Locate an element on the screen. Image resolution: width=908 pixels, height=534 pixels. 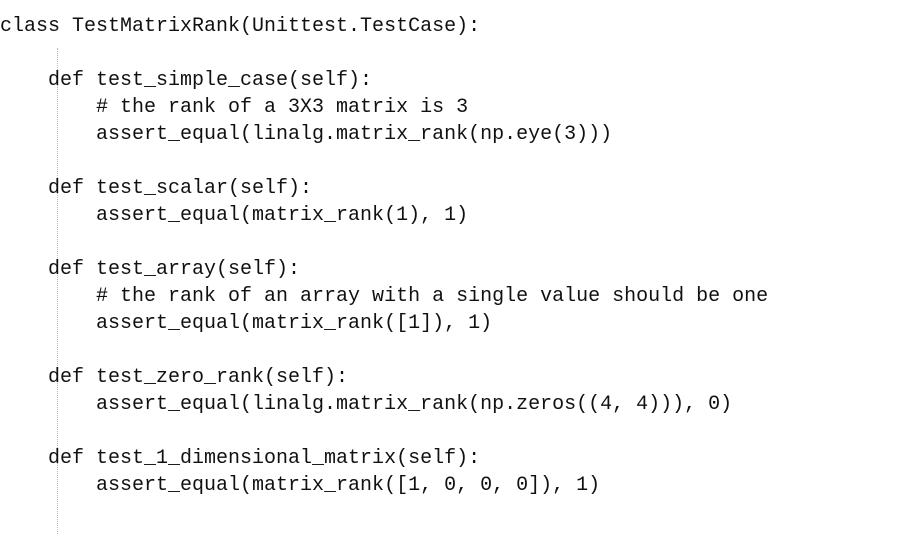
code-line-def-test-zero-rank: def test_zero_rank(self): is located at coordinates (174, 377).